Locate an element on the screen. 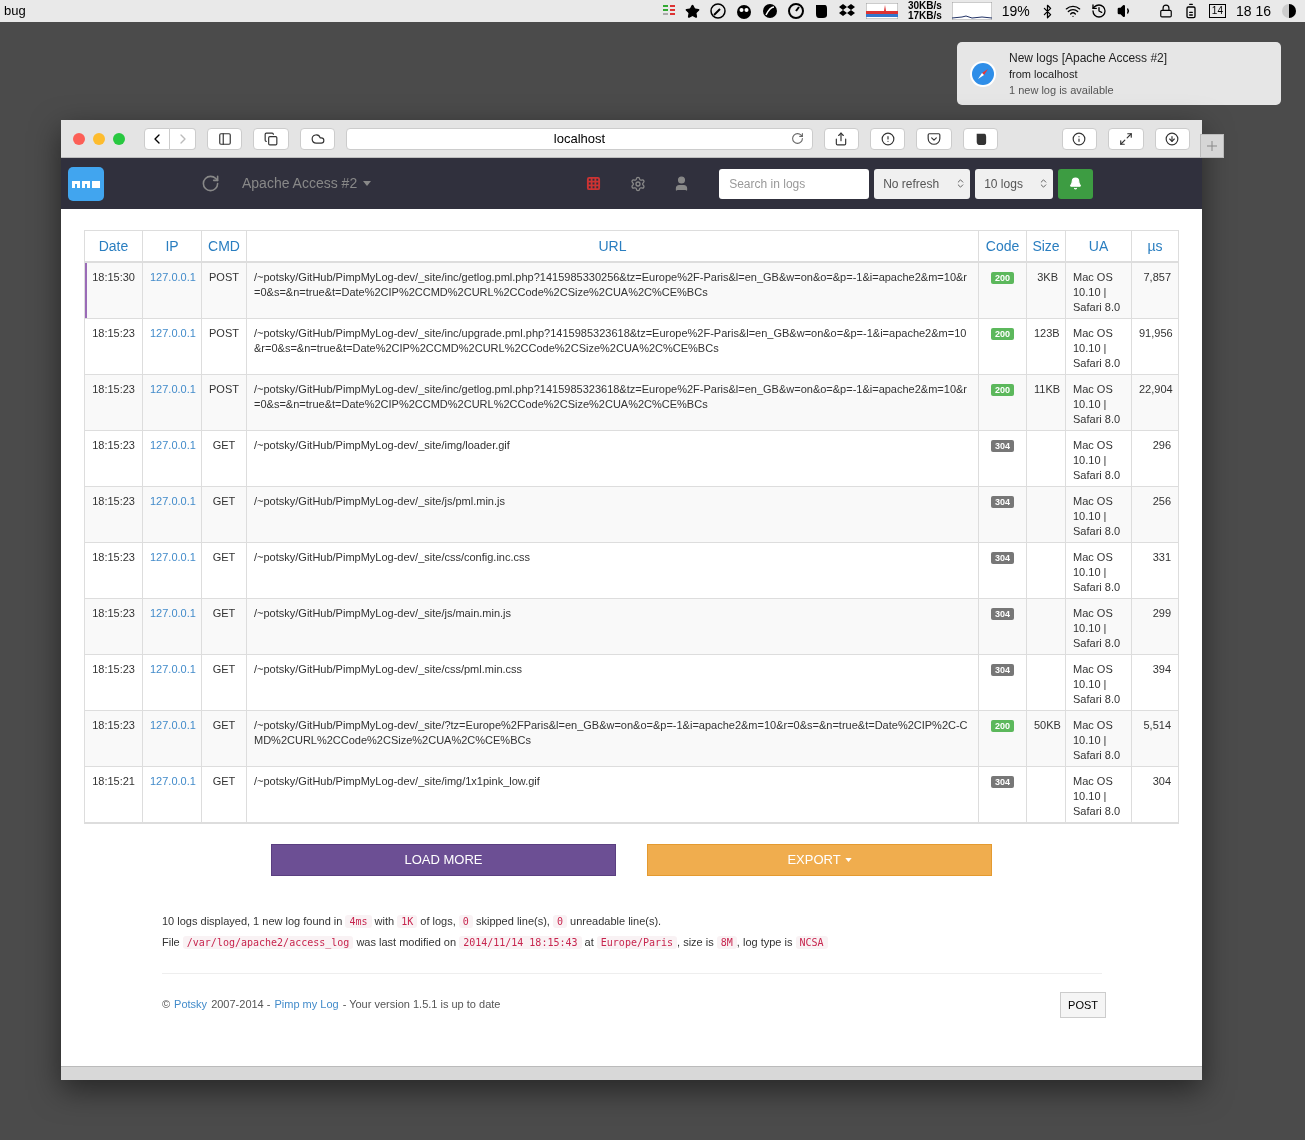 This screenshot has width=1305, height=1140. url-cell: /~potsky/GitHub/PimpMyLog-dev/_site/img/1x1pink_low.gif is located at coordinates (397, 781).